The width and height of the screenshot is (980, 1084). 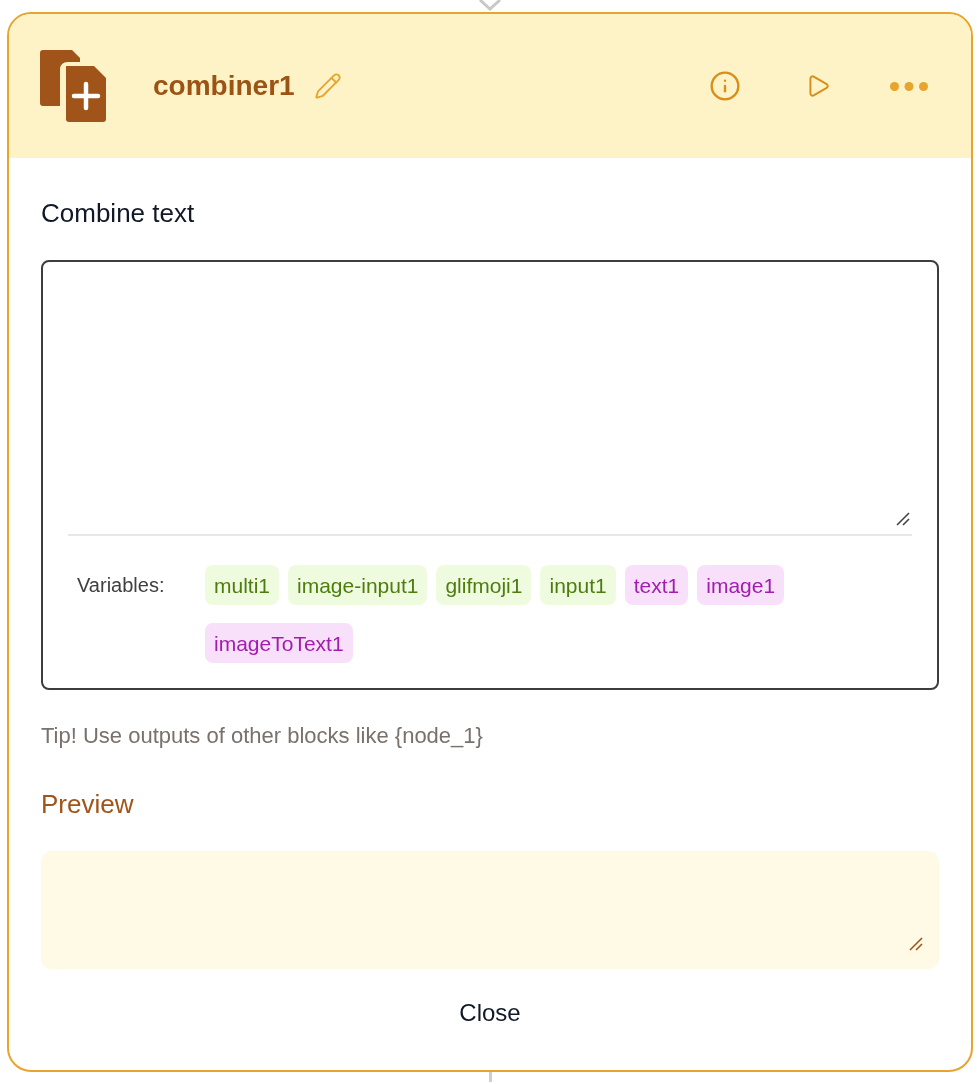 I want to click on more-options-icon, so click(x=909, y=86).